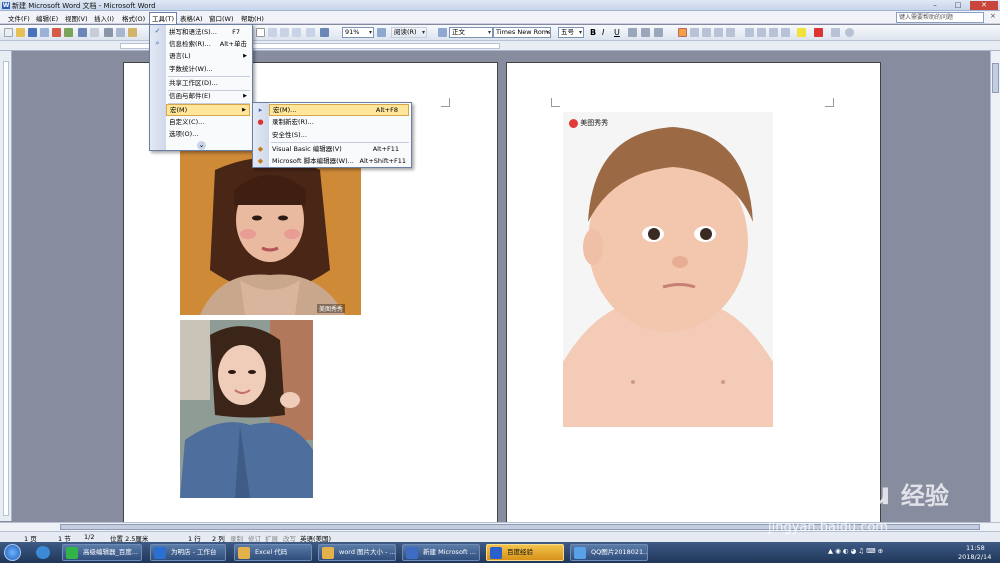 The height and width of the screenshot is (563, 1000). I want to click on ie-icon, so click(43, 552).